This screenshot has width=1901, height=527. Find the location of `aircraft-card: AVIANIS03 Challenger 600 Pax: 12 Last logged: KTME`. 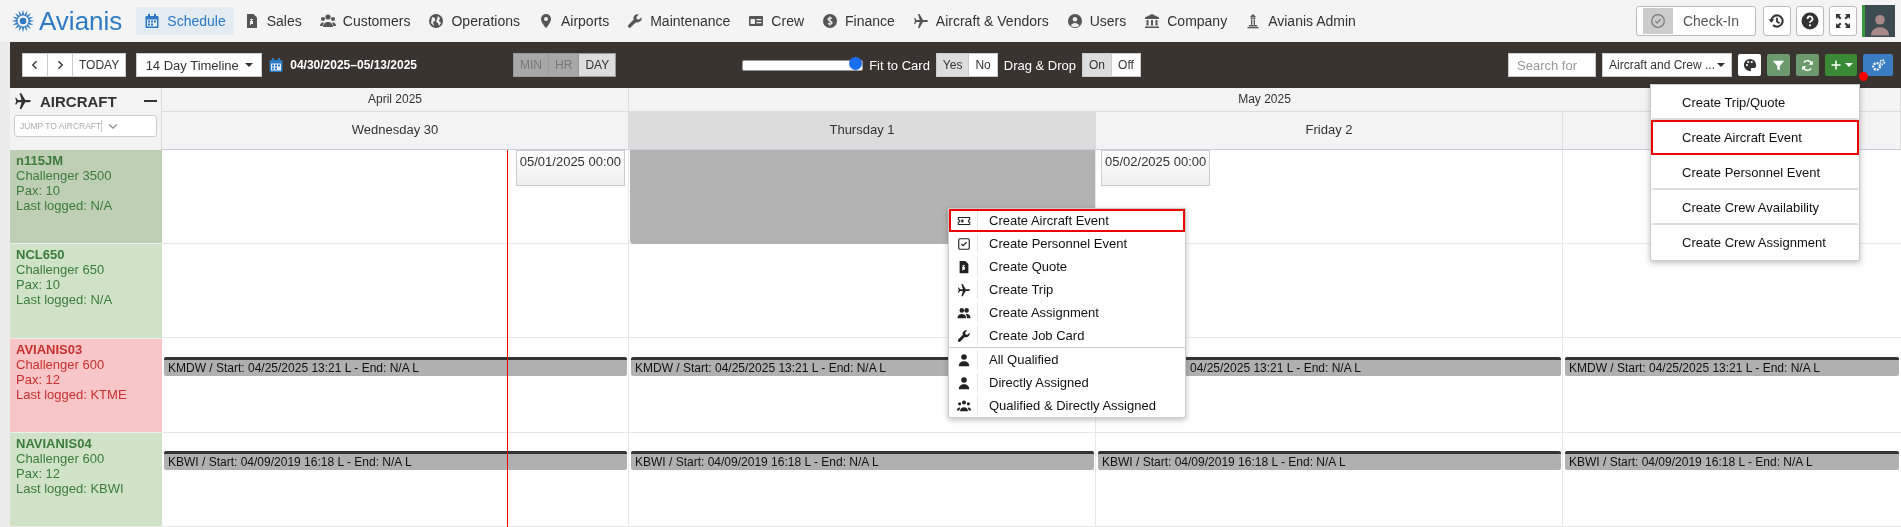

aircraft-card: AVIANIS03 Challenger 600 Pax: 12 Last logged: KTME is located at coordinates (86, 385).